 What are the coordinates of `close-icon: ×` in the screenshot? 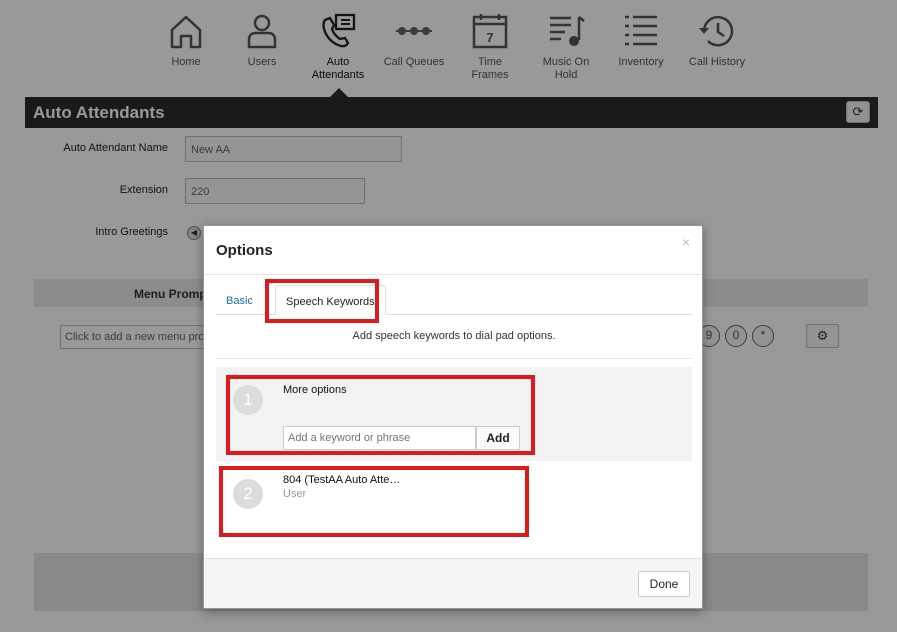 It's located at (686, 242).